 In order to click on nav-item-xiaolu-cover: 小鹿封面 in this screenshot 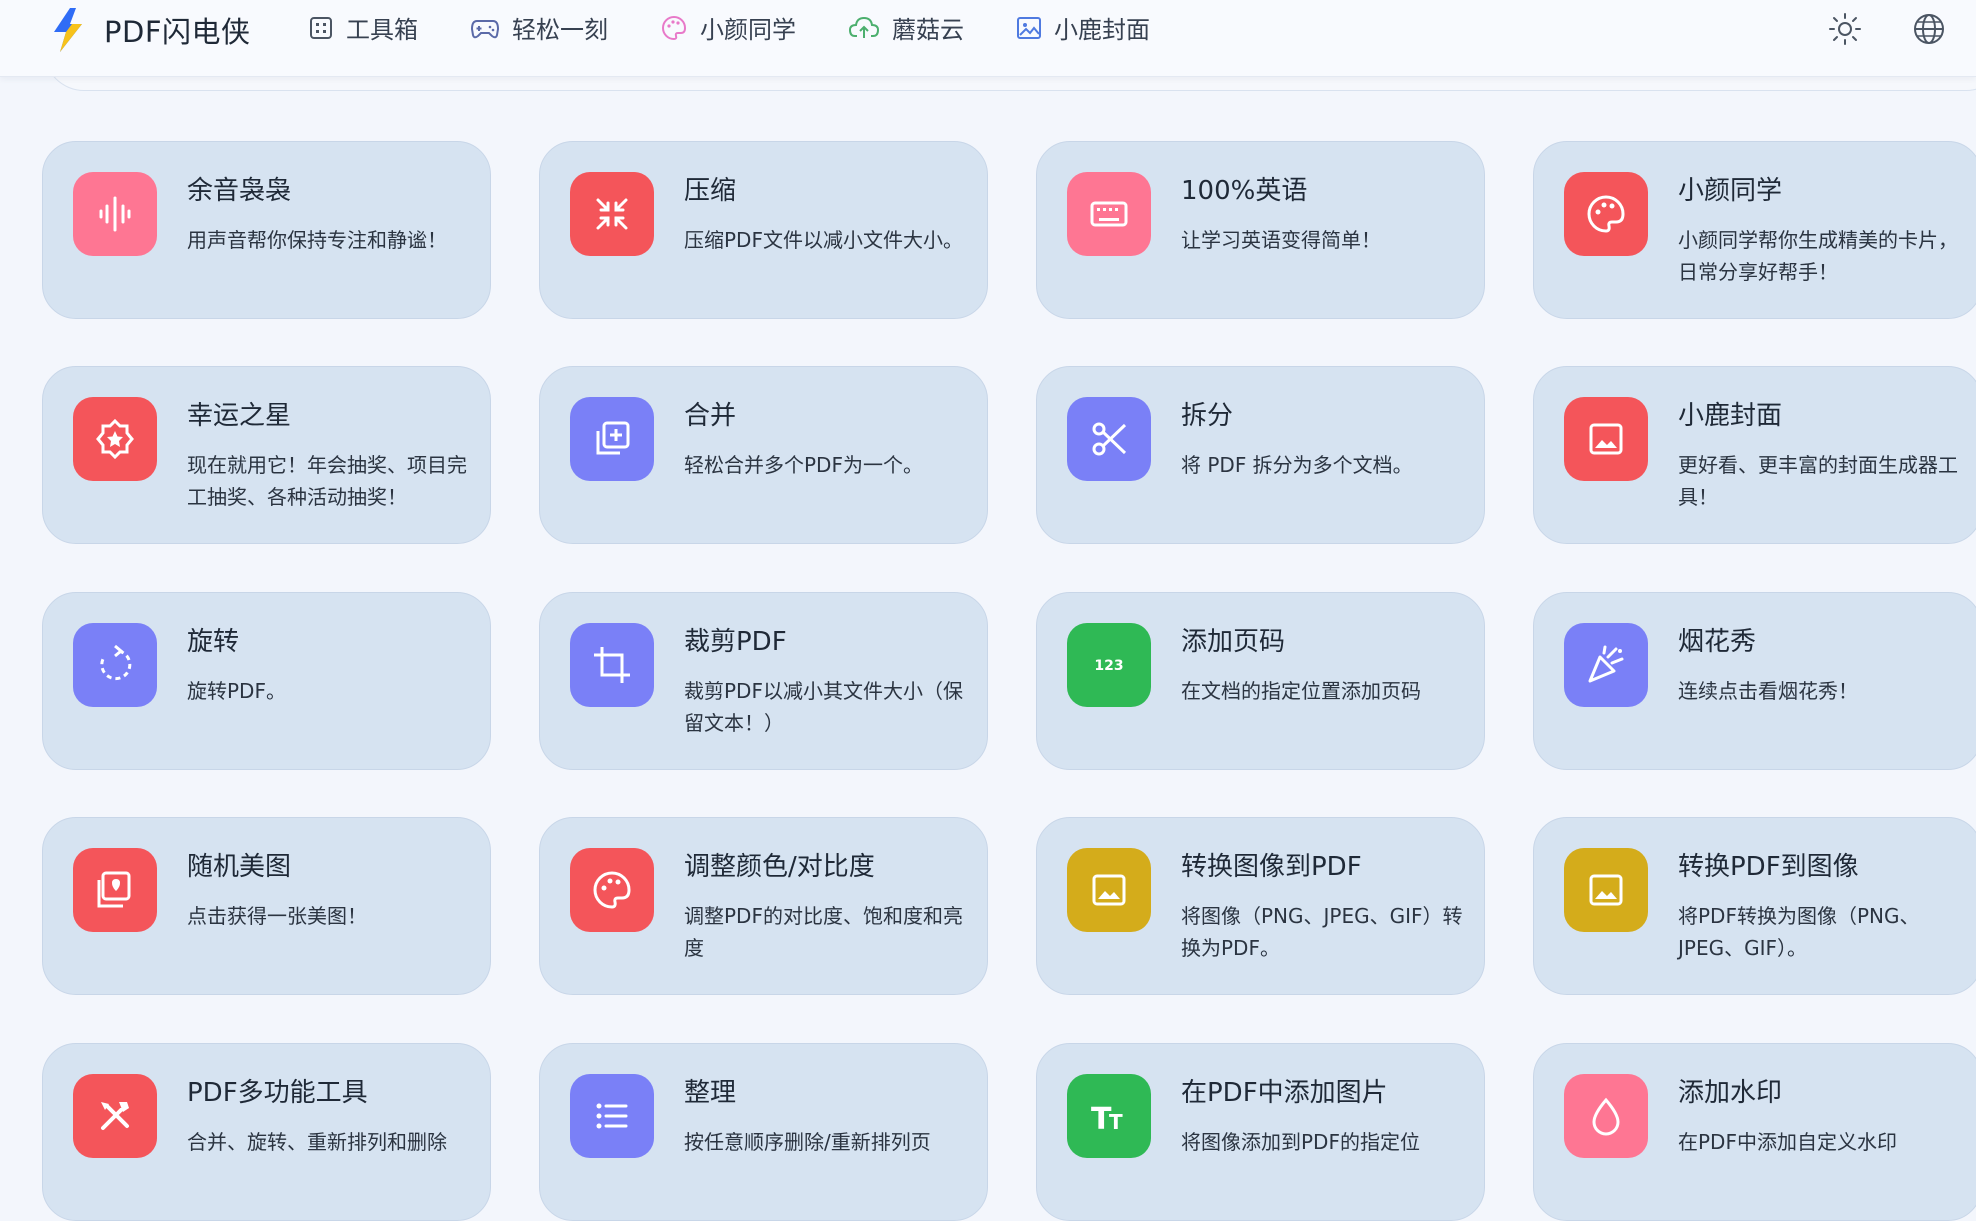, I will do `click(1083, 27)`.